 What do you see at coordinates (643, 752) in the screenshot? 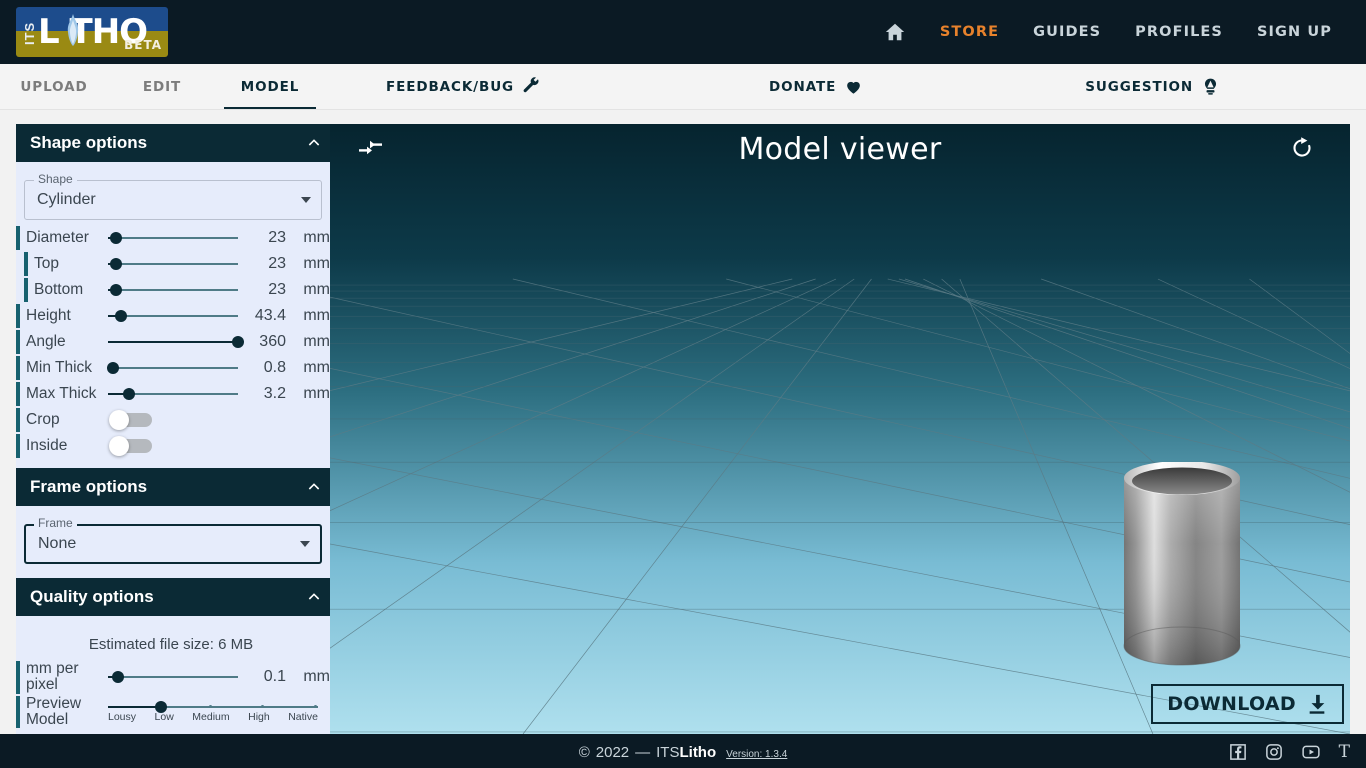
I see `copyright-dash: —` at bounding box center [643, 752].